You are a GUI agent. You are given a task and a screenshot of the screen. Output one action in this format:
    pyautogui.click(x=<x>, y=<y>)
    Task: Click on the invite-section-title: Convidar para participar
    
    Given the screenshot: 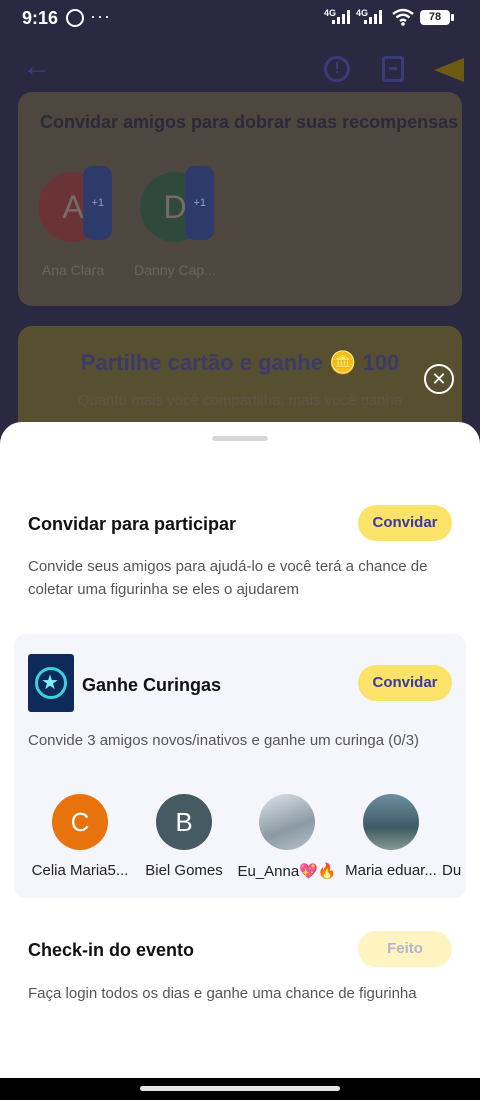 What is the action you would take?
    pyautogui.click(x=132, y=524)
    